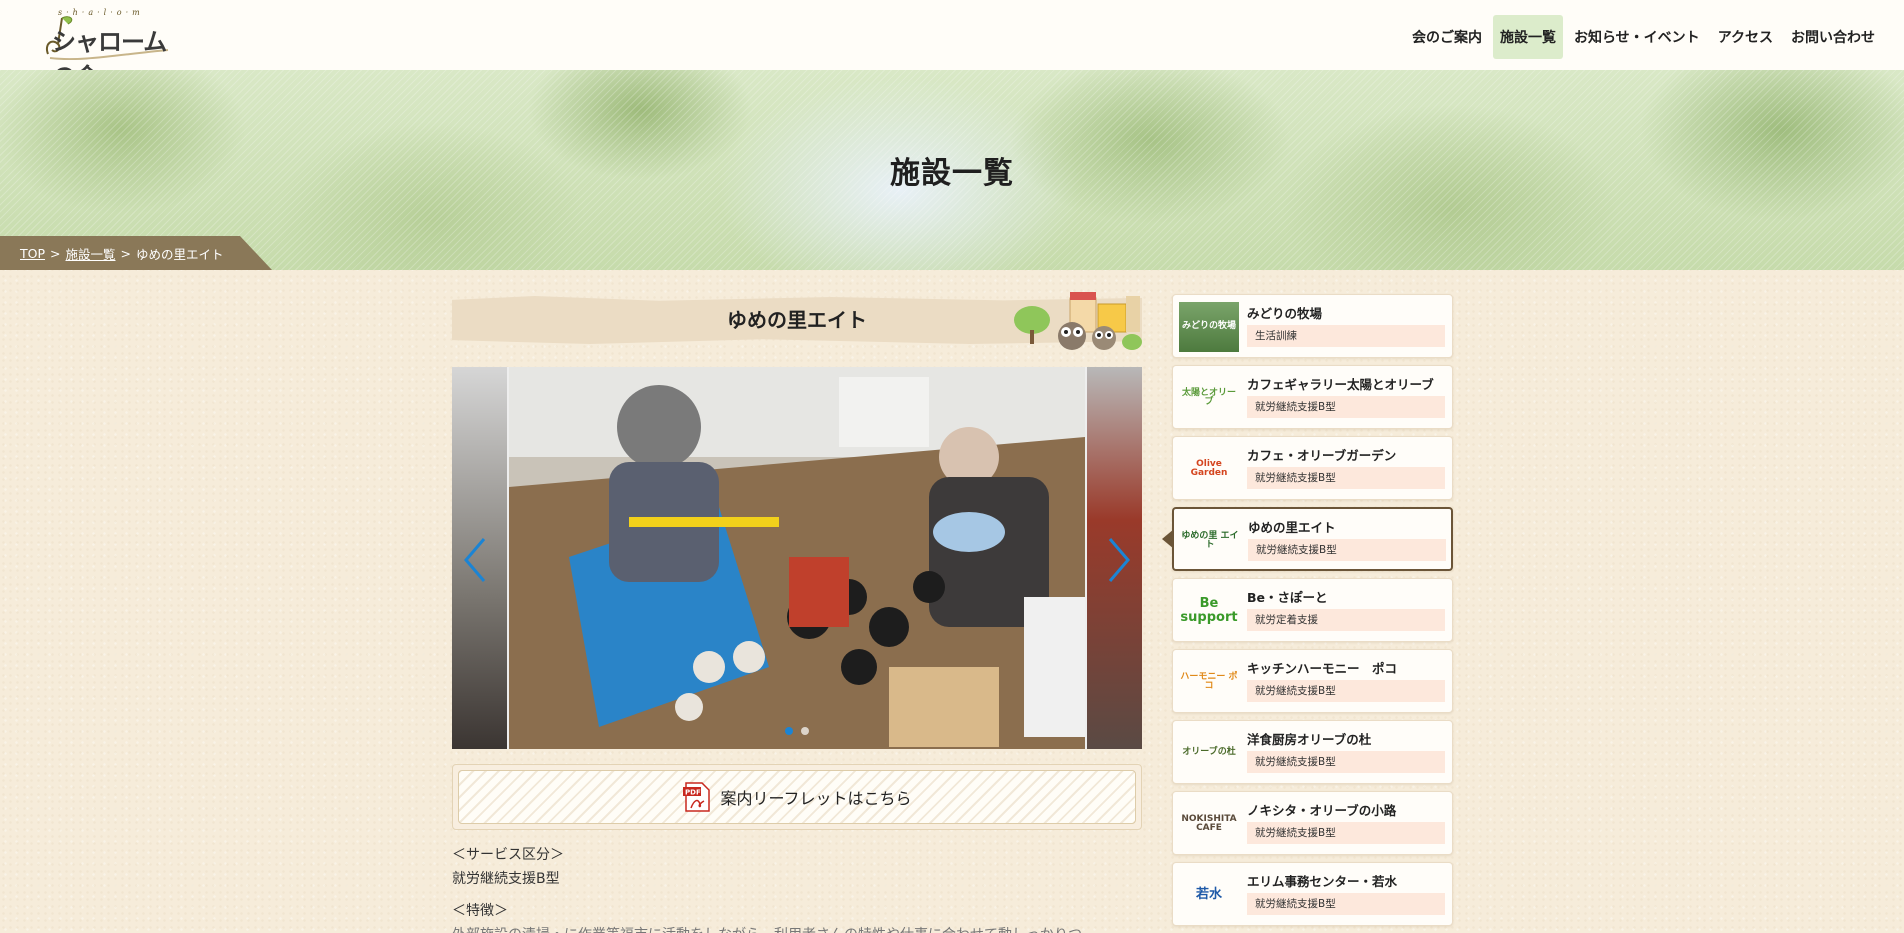  I want to click on sidebar-item-kitchen-harmony: ハーモニー ポコ キッチンハーモニー ポコ 就労継続支援B型, so click(1312, 681).